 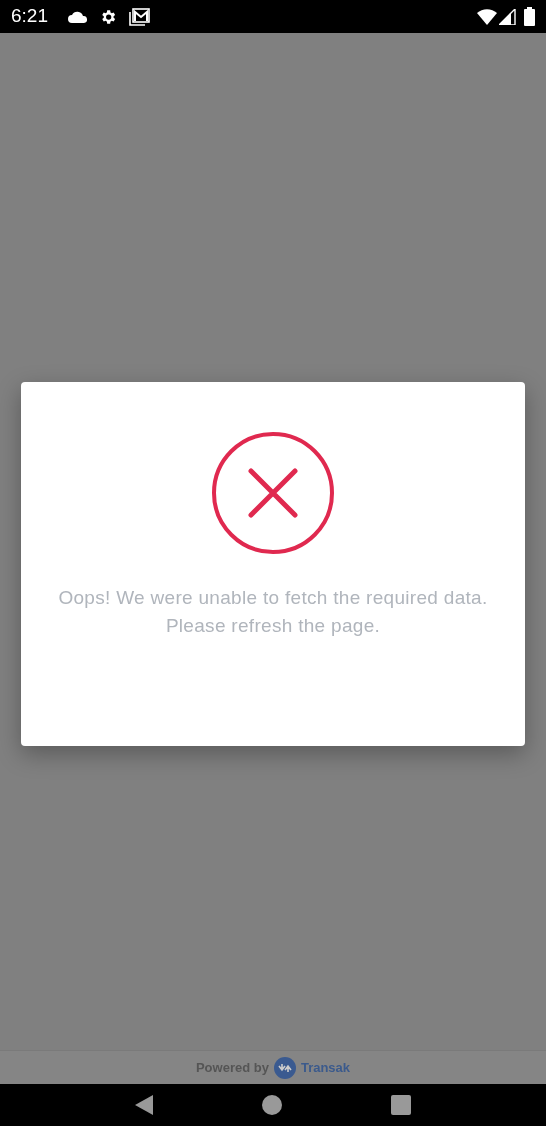 What do you see at coordinates (487, 16) in the screenshot?
I see `wifi-icon` at bounding box center [487, 16].